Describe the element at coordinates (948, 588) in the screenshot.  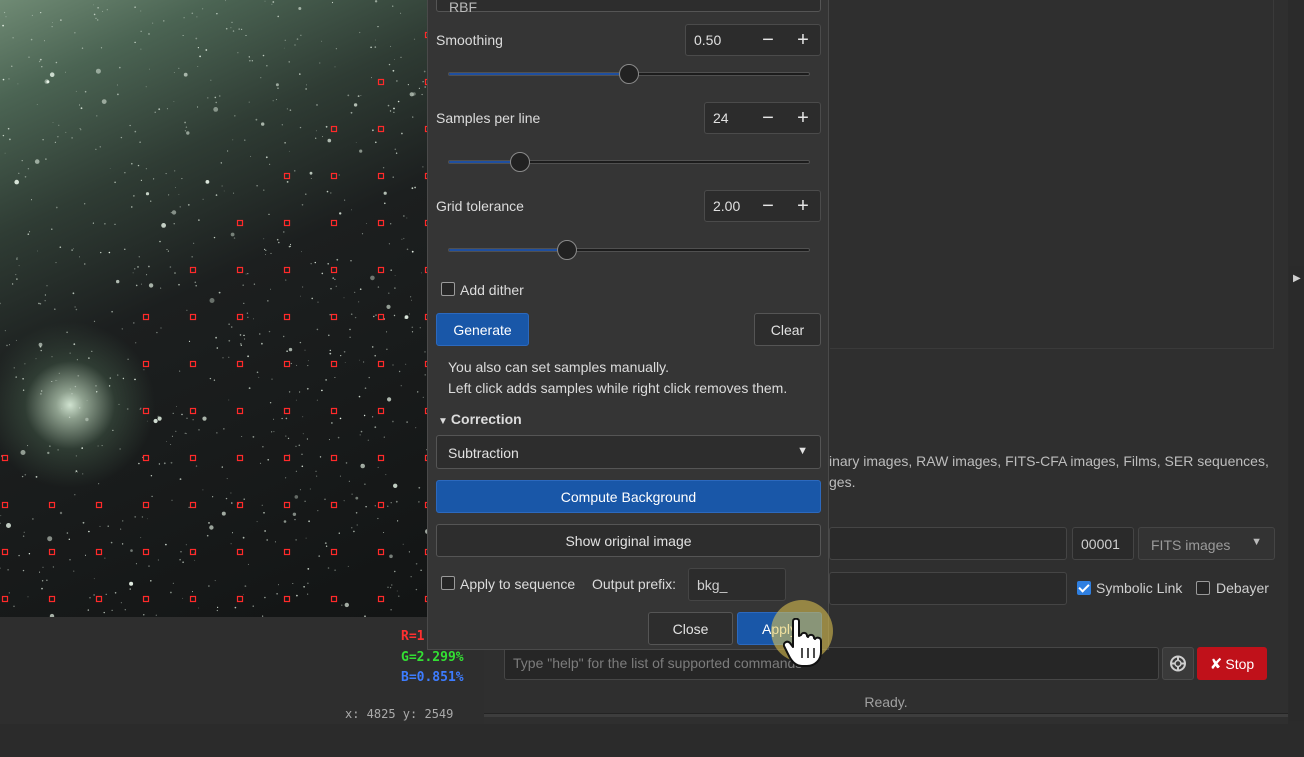
I see `destination-field` at that location.